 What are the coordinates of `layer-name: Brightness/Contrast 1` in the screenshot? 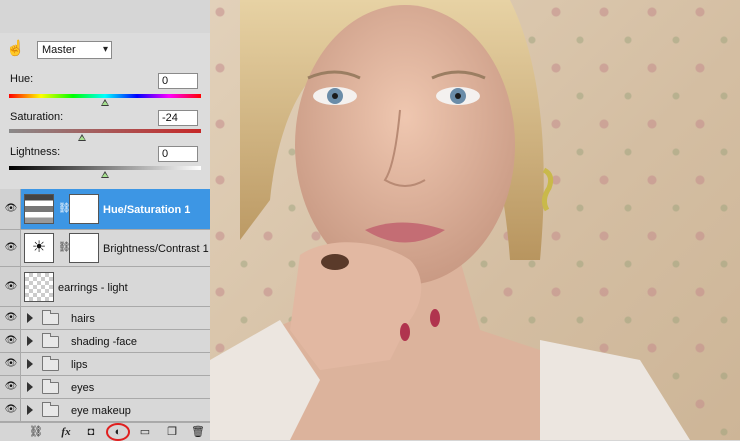 It's located at (156, 249).